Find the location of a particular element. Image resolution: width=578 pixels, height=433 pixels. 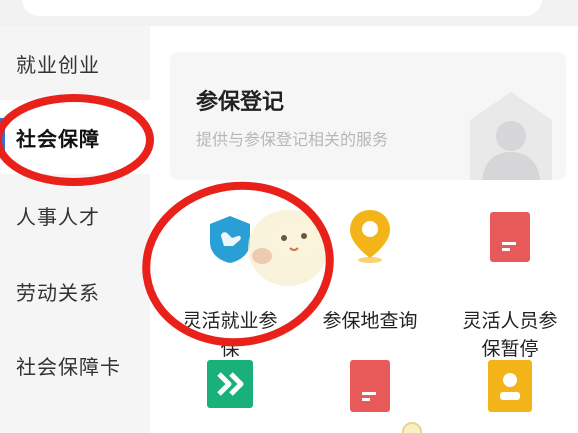

service-label: 灵活就业参 is located at coordinates (230, 321).